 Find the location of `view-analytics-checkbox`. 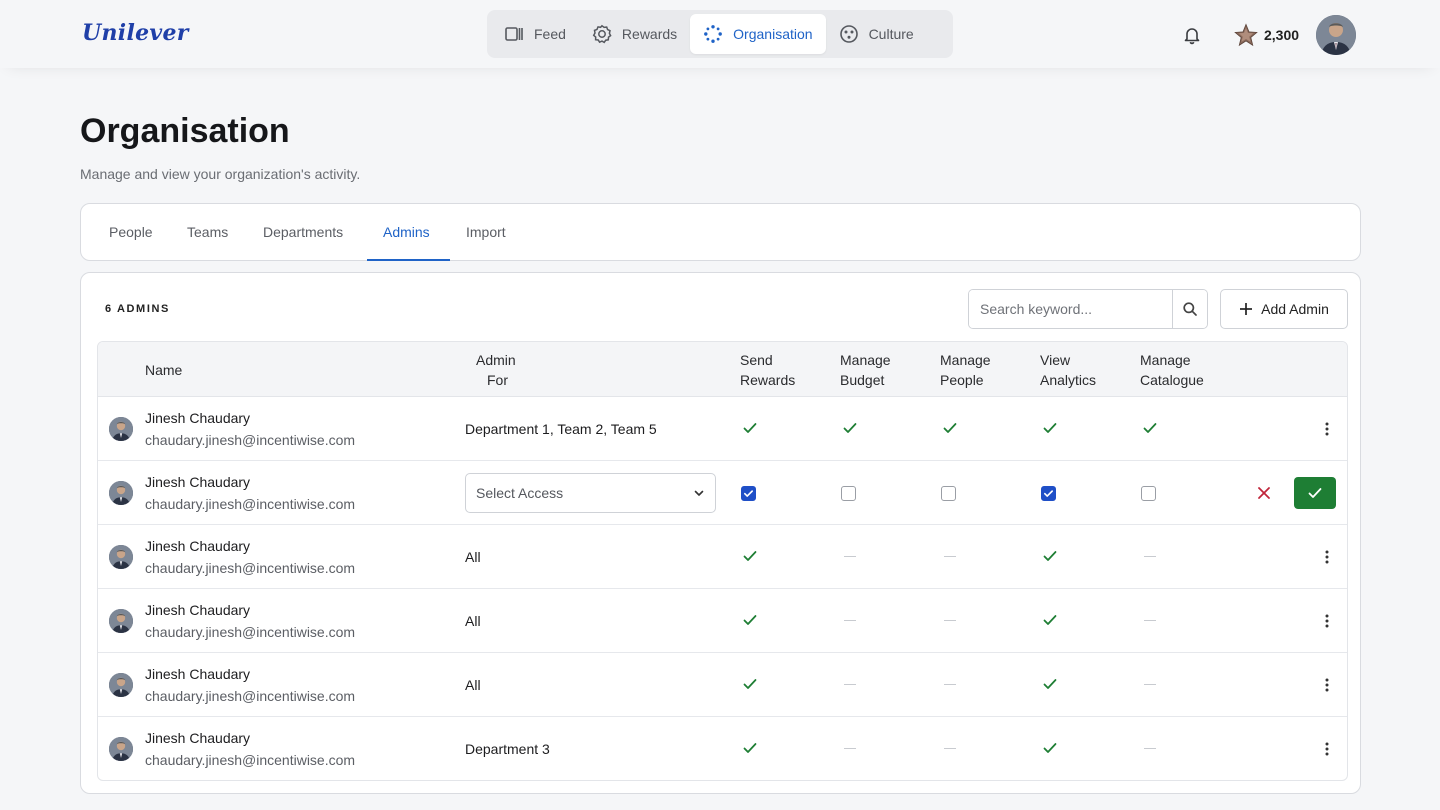

view-analytics-checkbox is located at coordinates (1048, 493).